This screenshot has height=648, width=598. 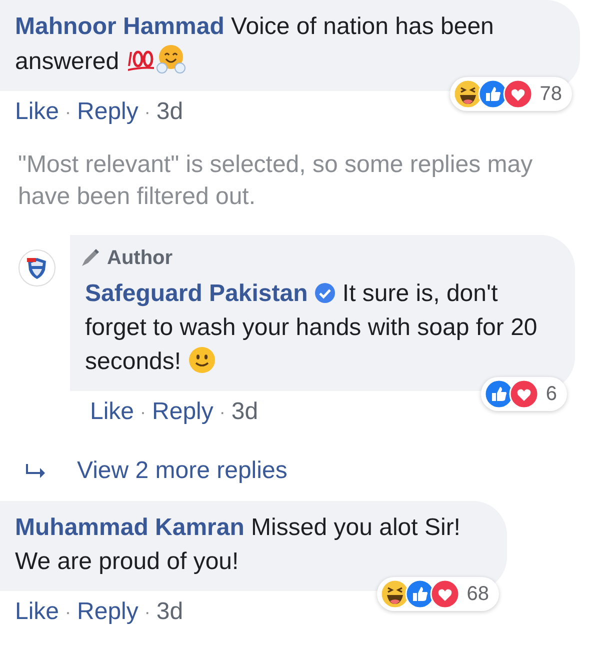 I want to click on view-more-replies-link: View 2 more replies, so click(x=182, y=471).